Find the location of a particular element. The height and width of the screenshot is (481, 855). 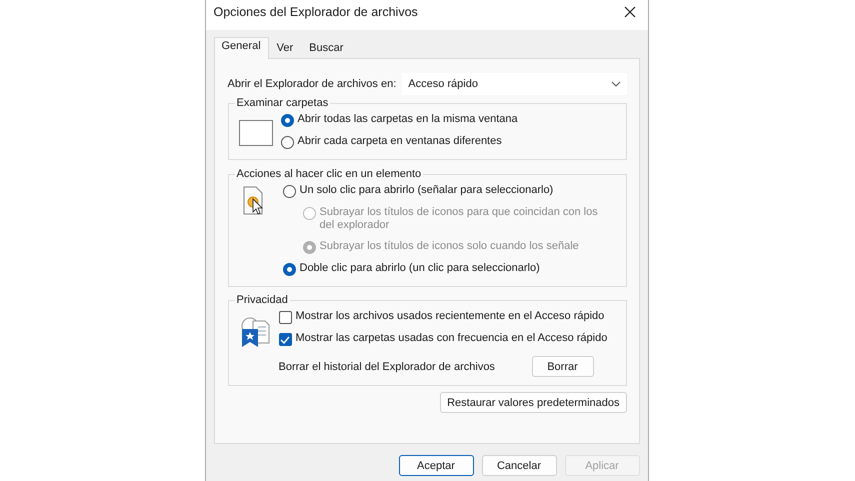

radio-option: Abrir cada carpeta en ventanas diferentes is located at coordinates (450, 142).